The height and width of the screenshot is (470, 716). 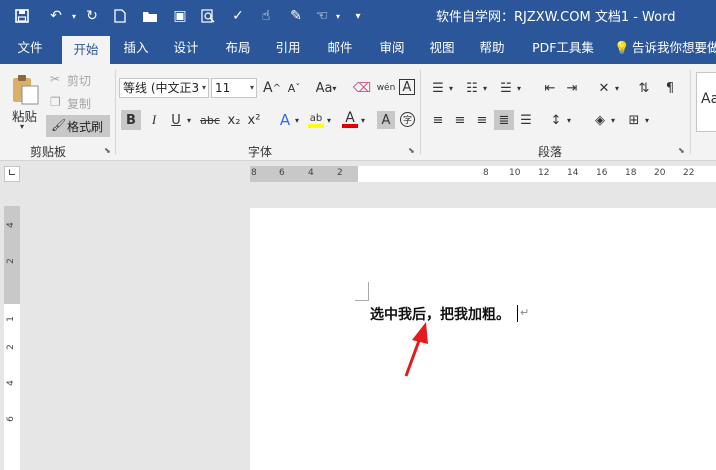 I want to click on spelling-check-icon: ✓, so click(x=238, y=16).